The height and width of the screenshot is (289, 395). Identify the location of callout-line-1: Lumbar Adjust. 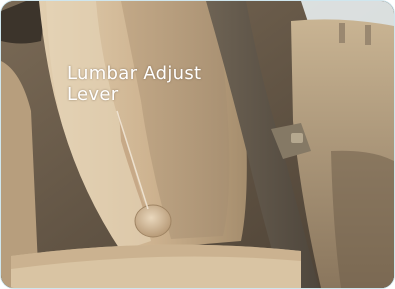
(134, 73).